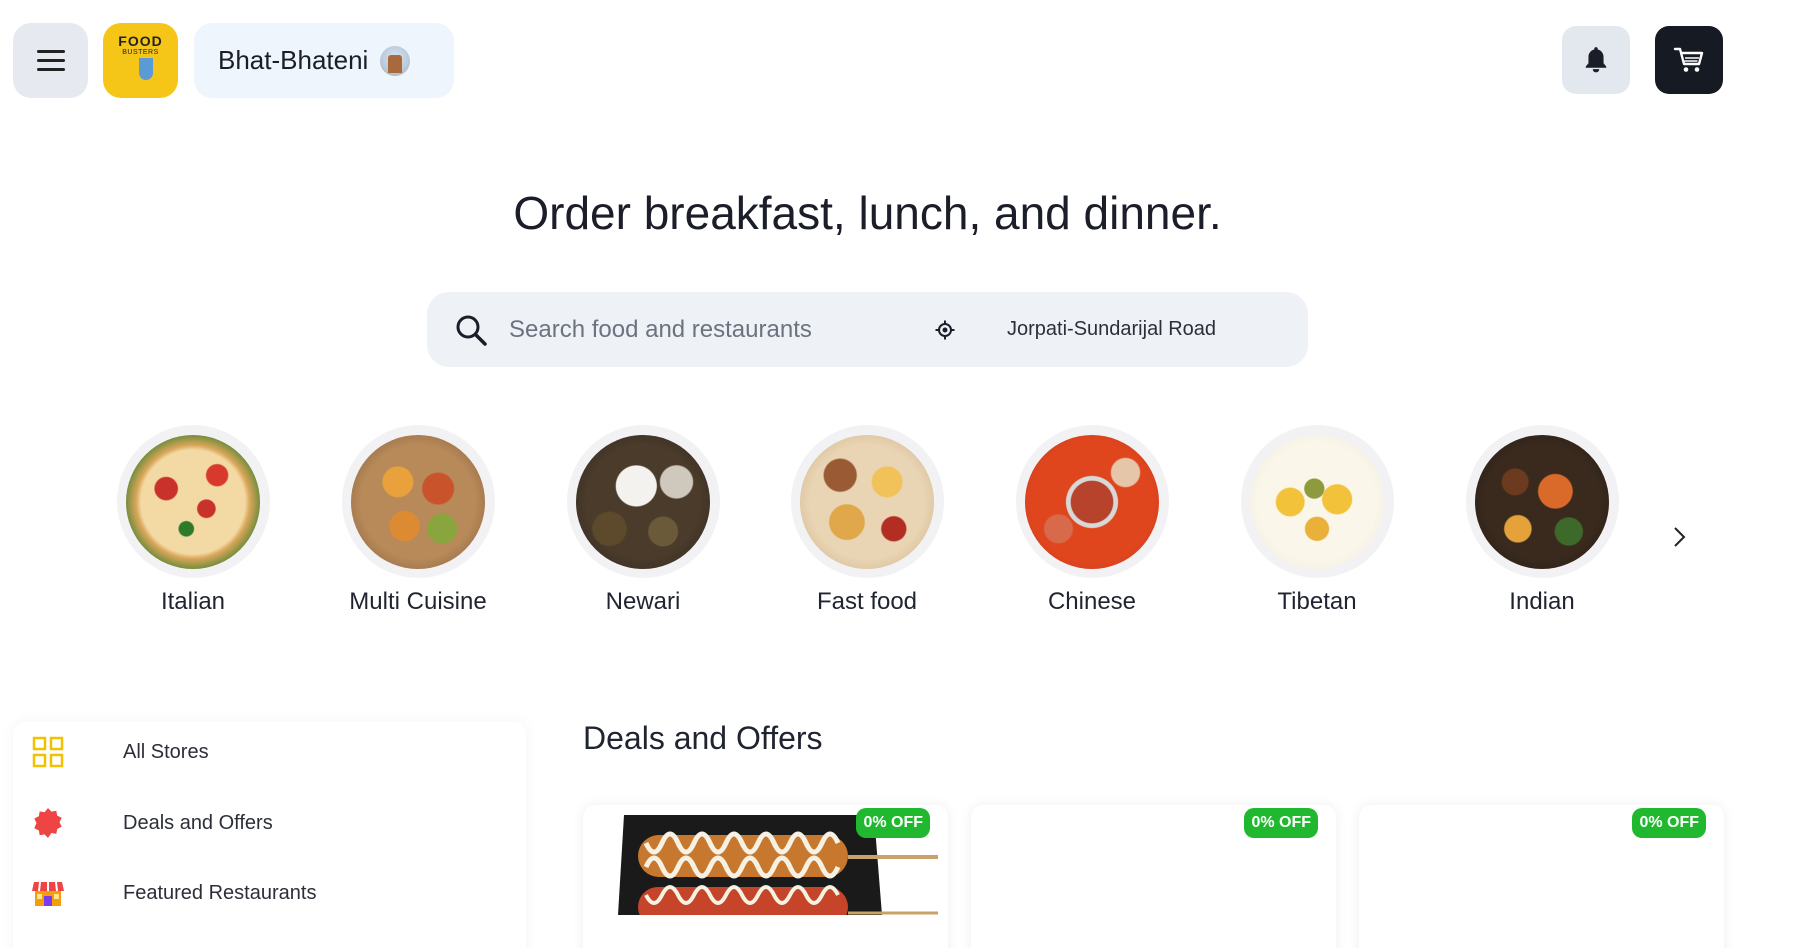  I want to click on category-tibetan: Tibetan, so click(1317, 520).